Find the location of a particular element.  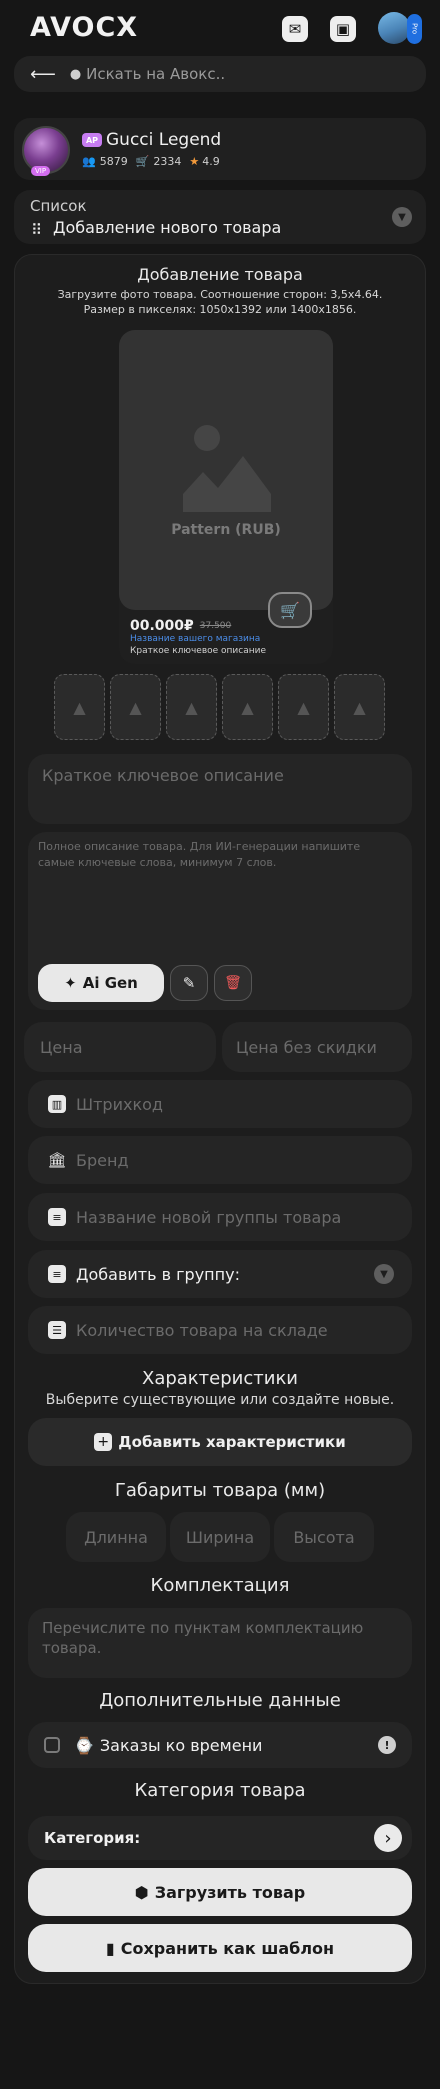

group-name-input: ≡ Название новой группы товара is located at coordinates (220, 1217).